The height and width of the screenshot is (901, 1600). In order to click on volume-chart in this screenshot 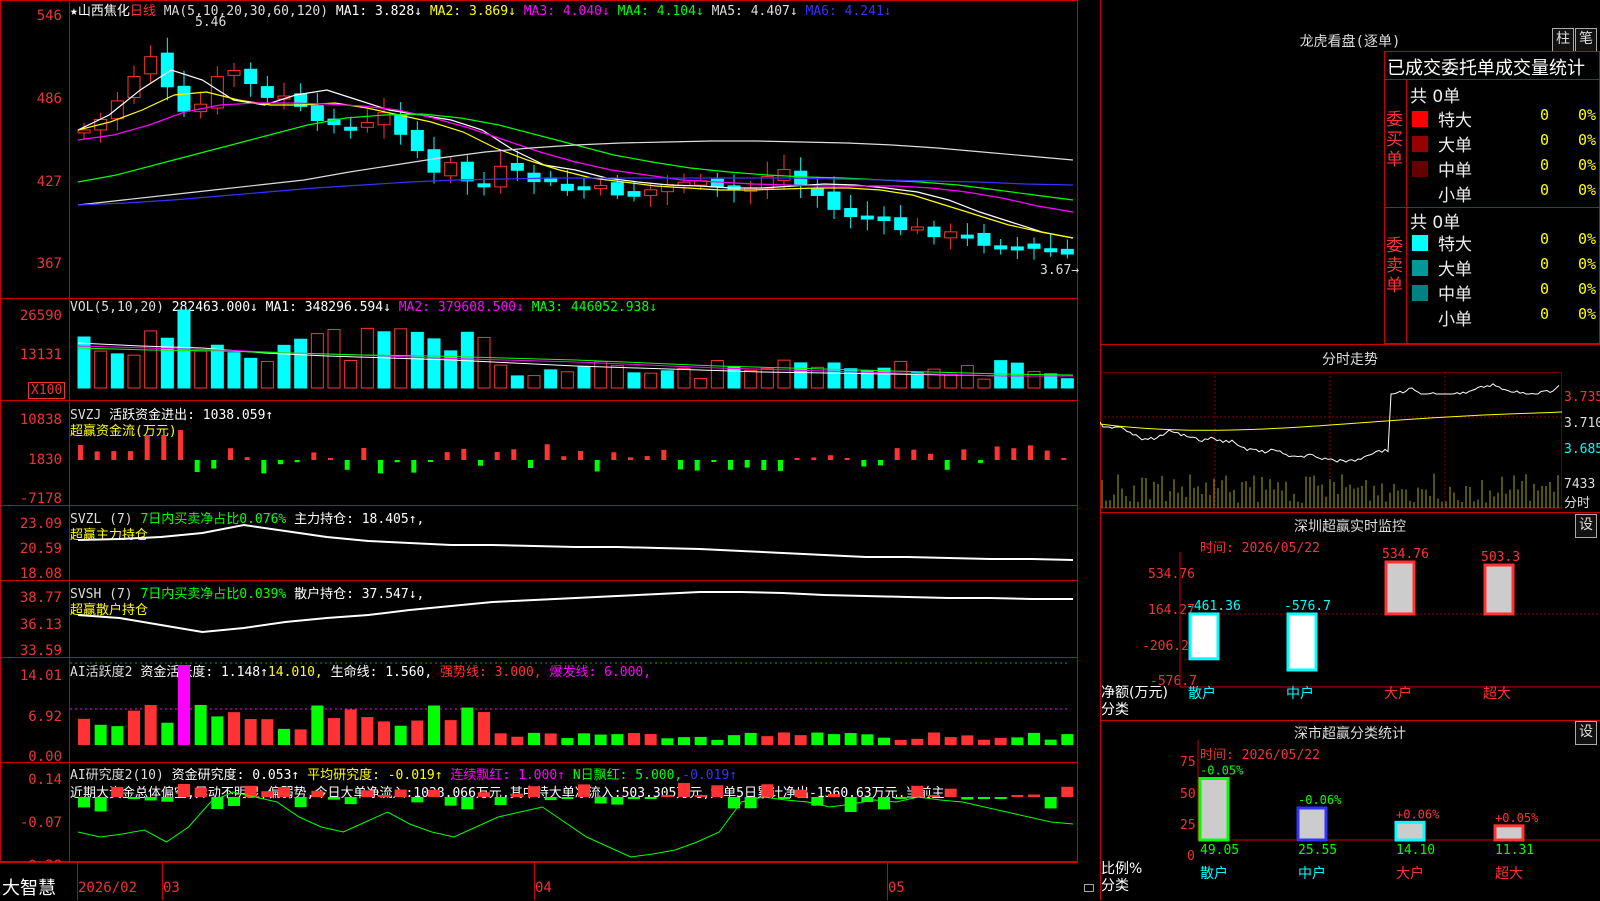, I will do `click(573, 349)`.